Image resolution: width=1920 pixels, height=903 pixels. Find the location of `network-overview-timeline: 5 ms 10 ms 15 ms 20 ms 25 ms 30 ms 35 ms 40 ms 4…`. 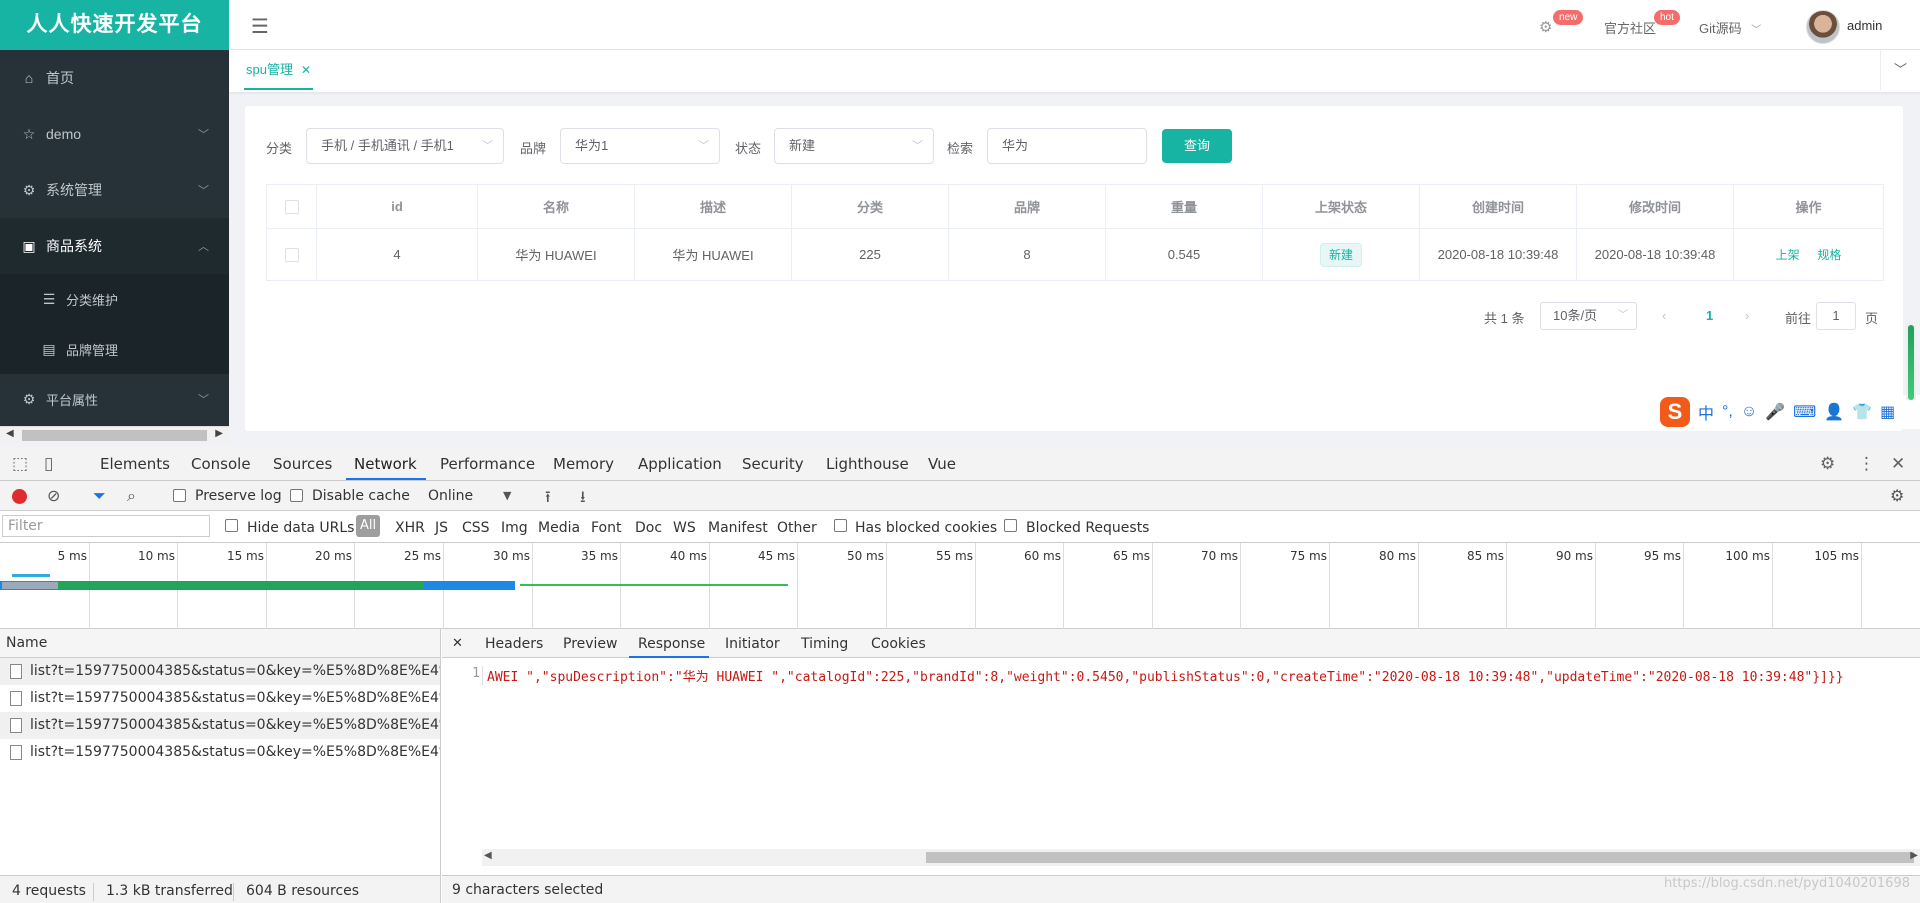

network-overview-timeline: 5 ms 10 ms 15 ms 20 ms 25 ms 30 ms 35 ms 40 ms 4… is located at coordinates (960, 586).